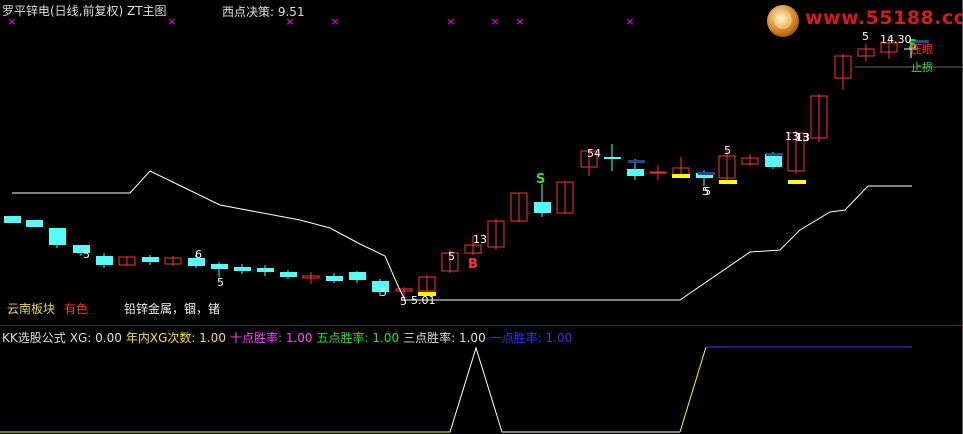 The width and height of the screenshot is (963, 434). What do you see at coordinates (271, 338) in the screenshot?
I see `ten-point-rate: 十点胜率: 1.00` at bounding box center [271, 338].